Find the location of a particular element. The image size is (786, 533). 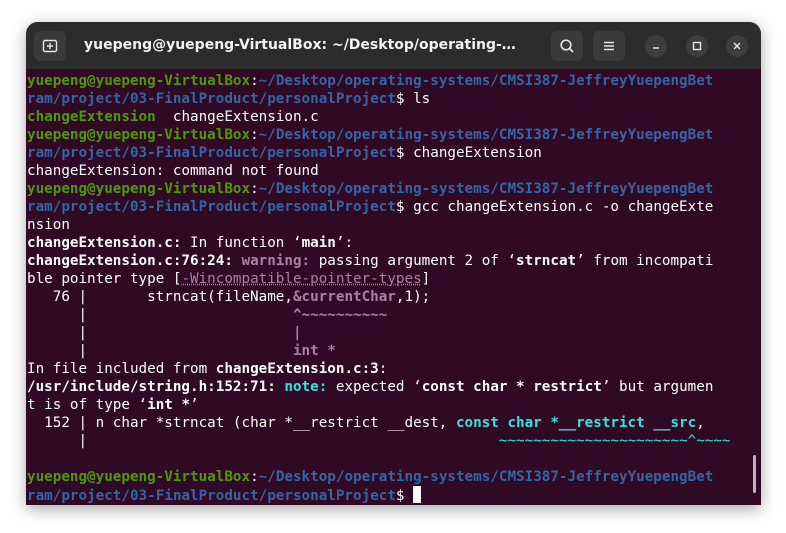

output-text: t is of type is located at coordinates (83, 405).